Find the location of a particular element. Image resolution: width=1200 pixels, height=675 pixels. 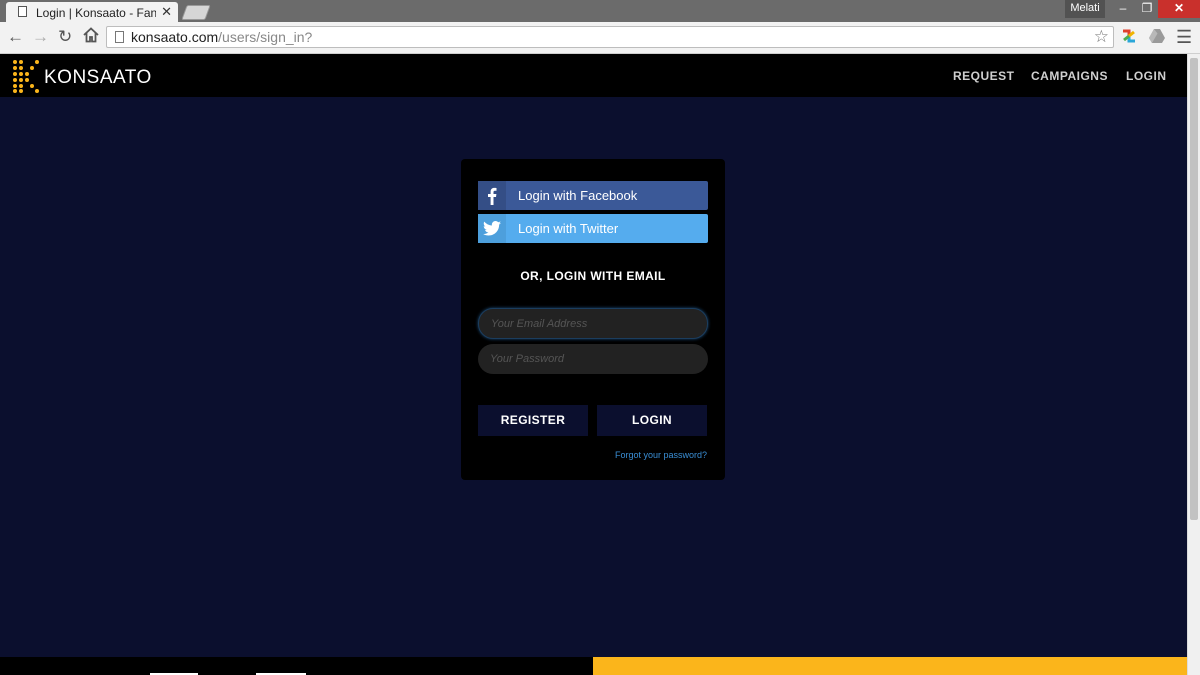

close-window-button: ✕ is located at coordinates (1179, 9).